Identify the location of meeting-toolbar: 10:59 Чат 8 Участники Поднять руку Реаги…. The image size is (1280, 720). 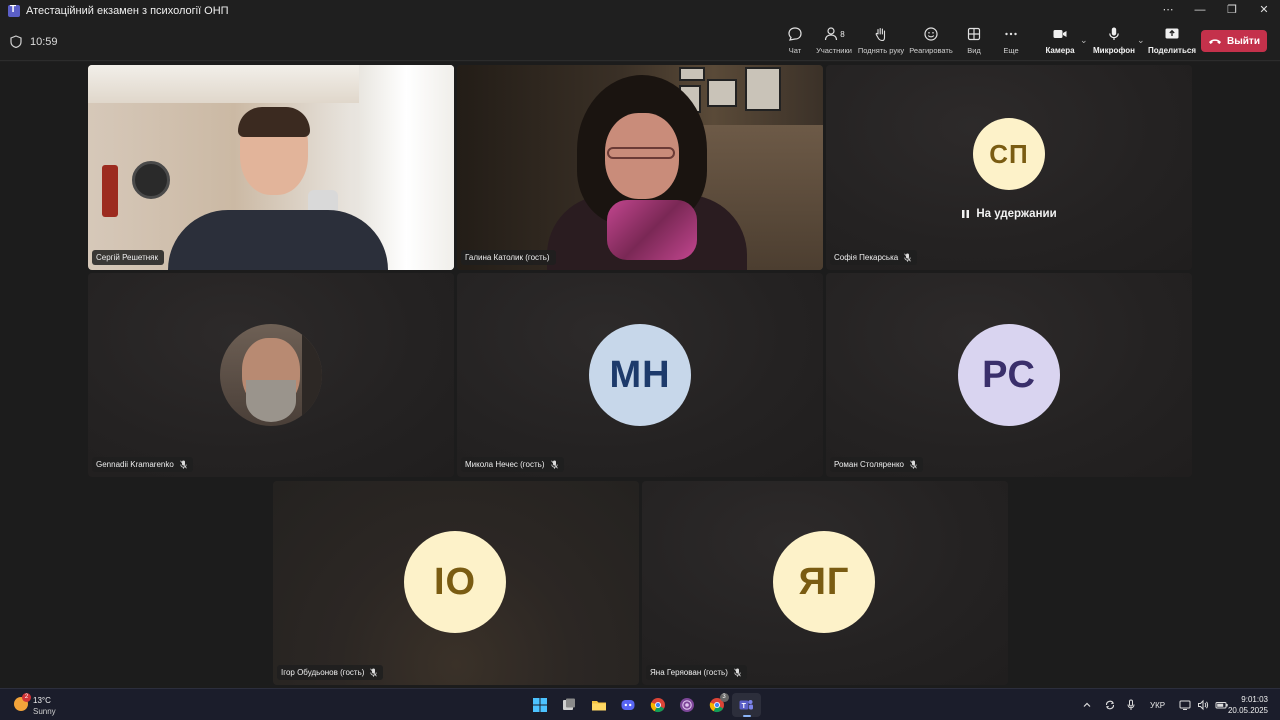
(640, 41).